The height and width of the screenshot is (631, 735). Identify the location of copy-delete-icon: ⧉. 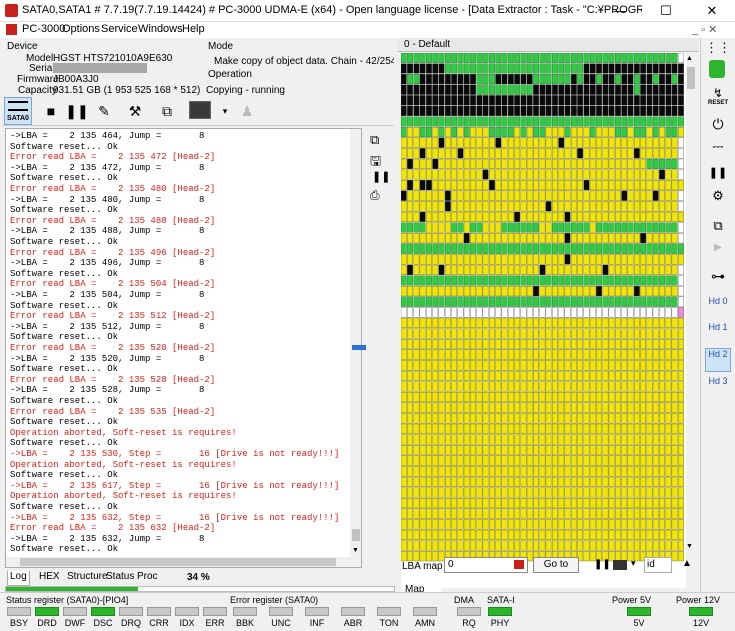
(718, 229).